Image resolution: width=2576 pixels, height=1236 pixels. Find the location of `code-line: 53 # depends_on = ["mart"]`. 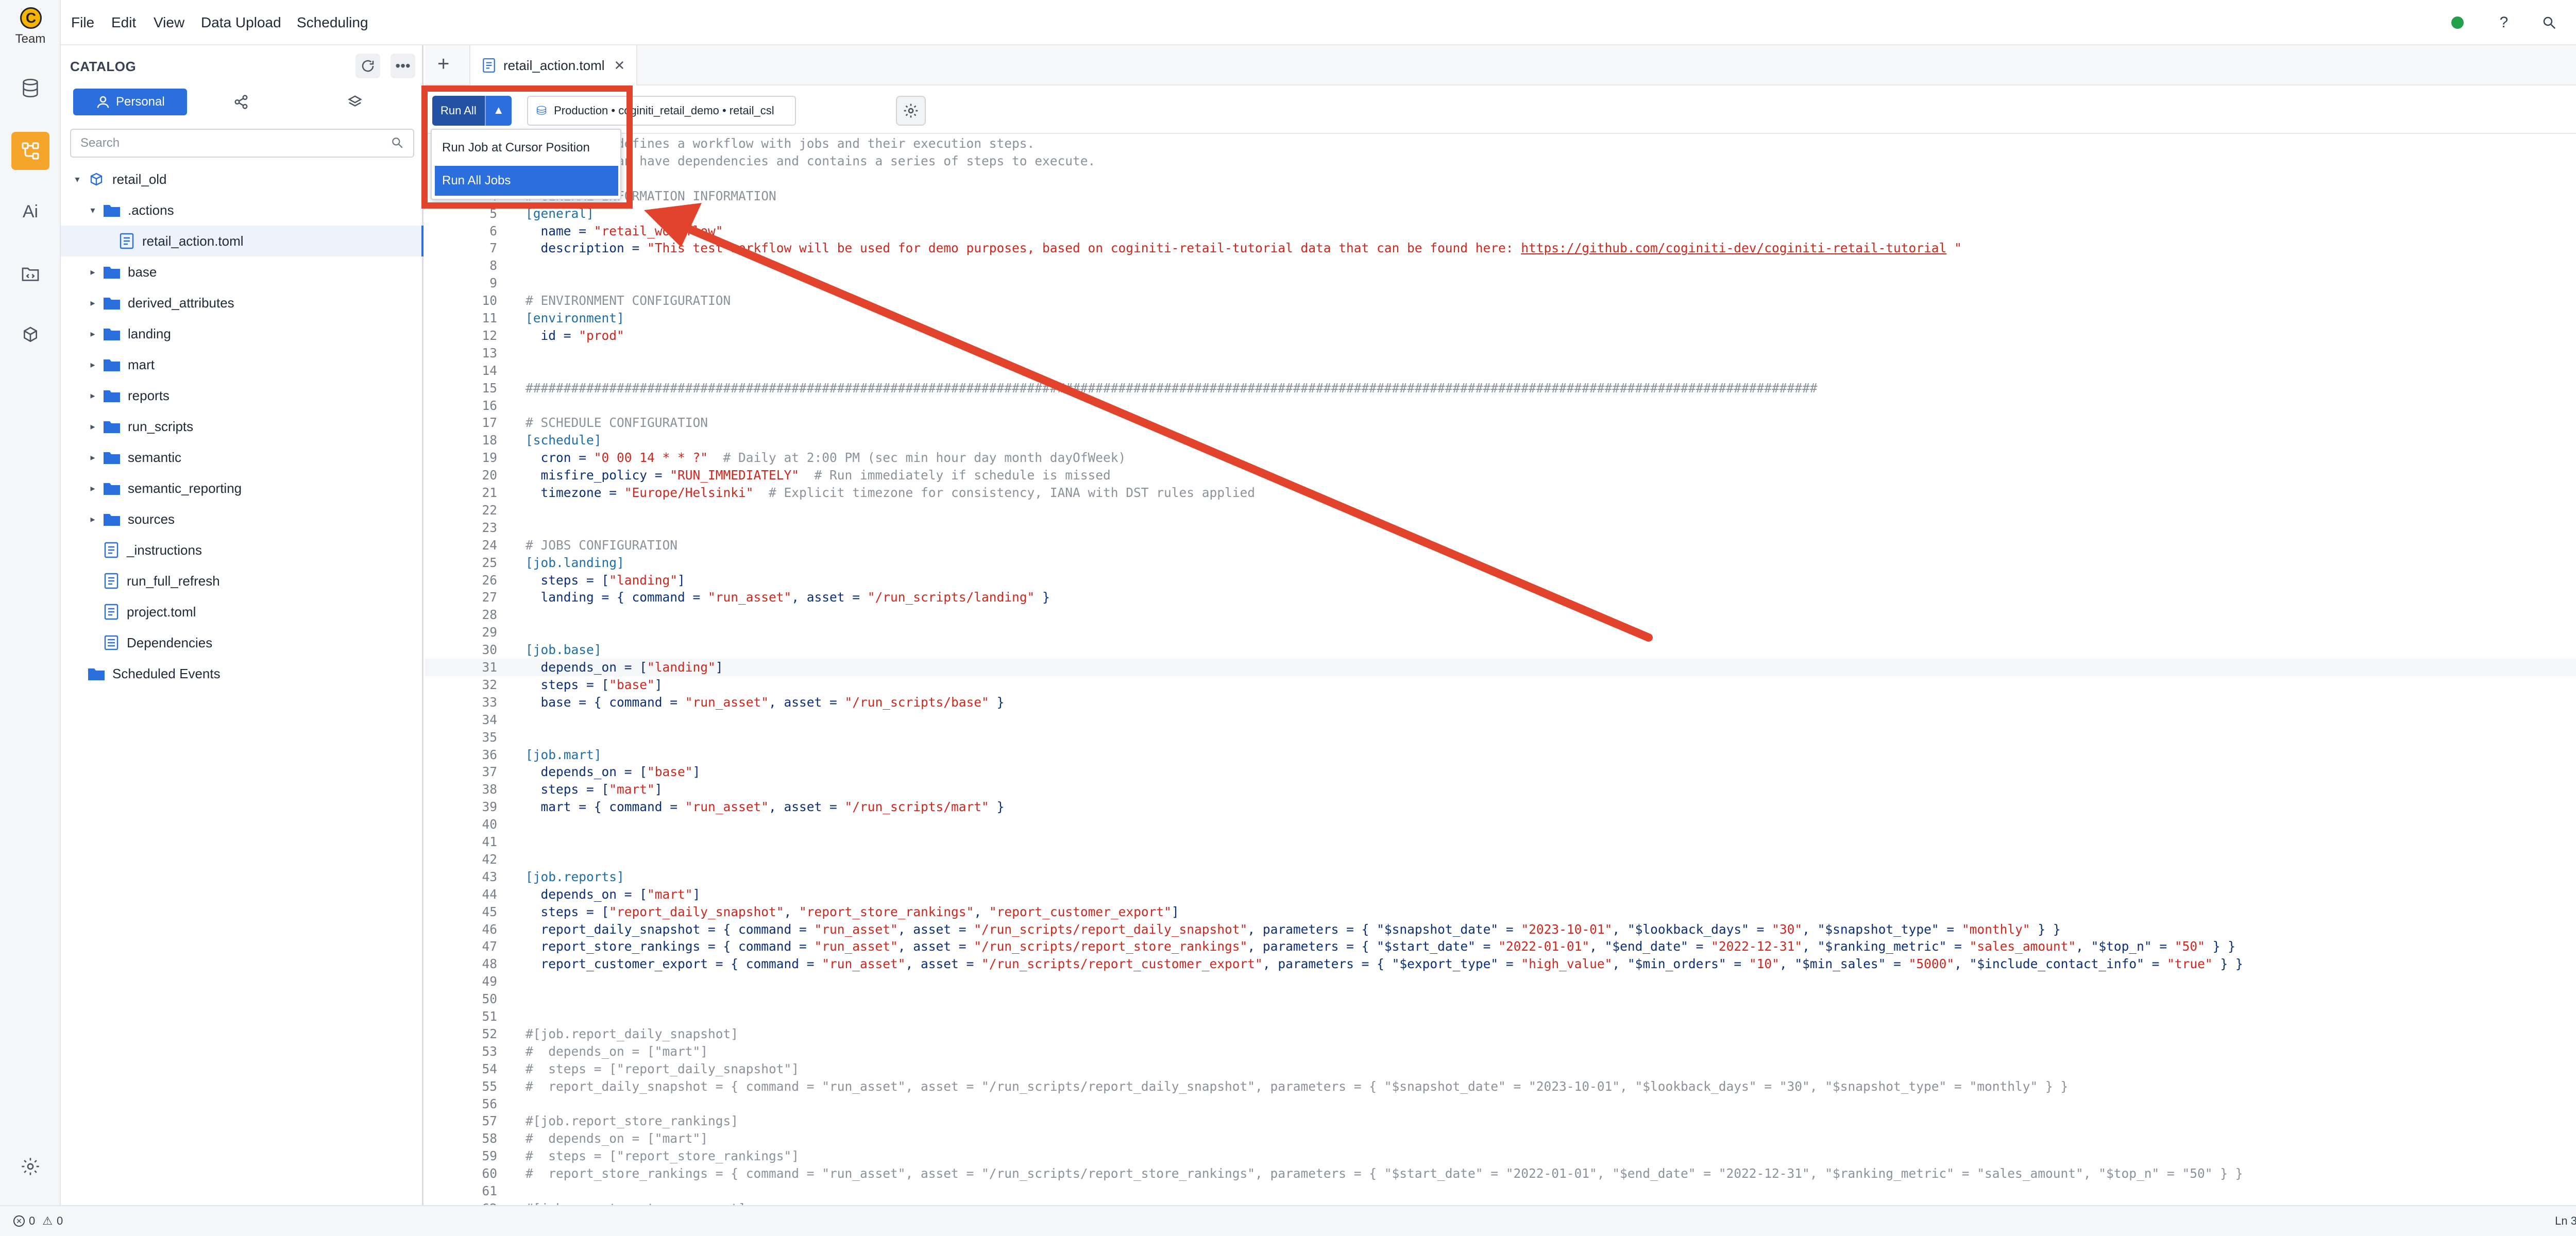

code-line: 53 # depends_on = ["mart"] is located at coordinates (1500, 1051).